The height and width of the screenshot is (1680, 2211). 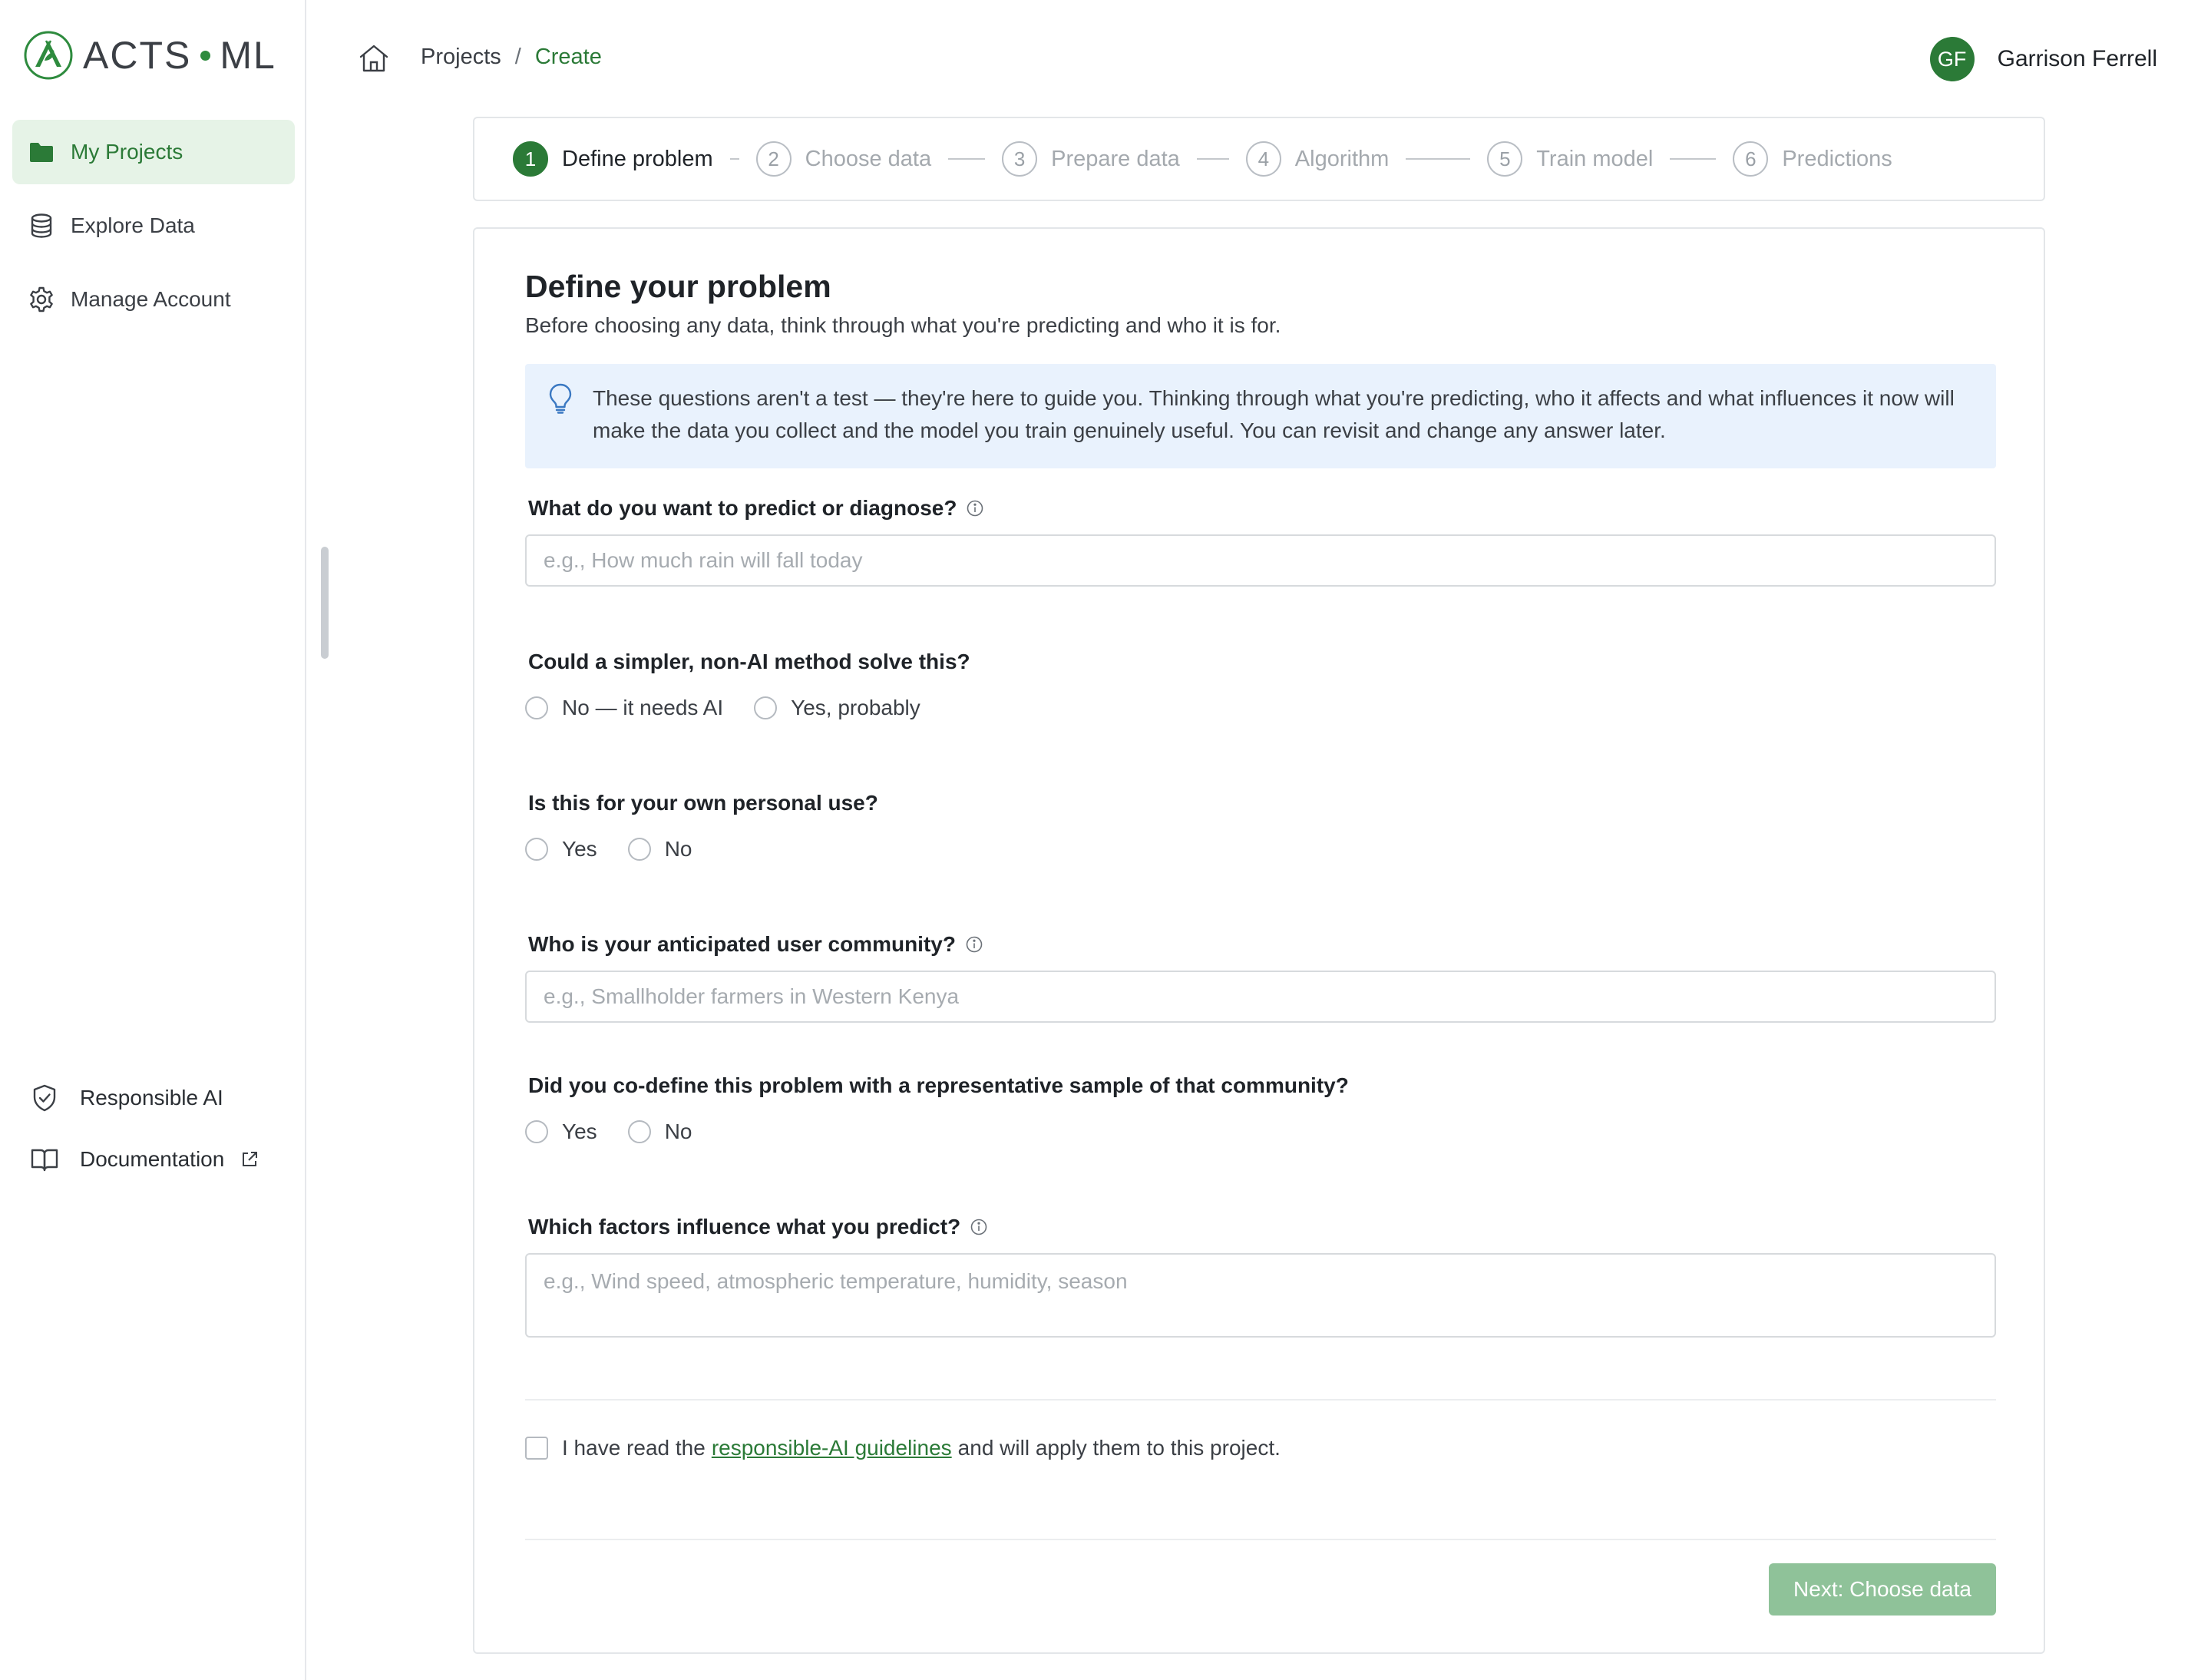 I want to click on sidebar-nav: My Projects Explore Data Manage Account, so click(x=153, y=231).